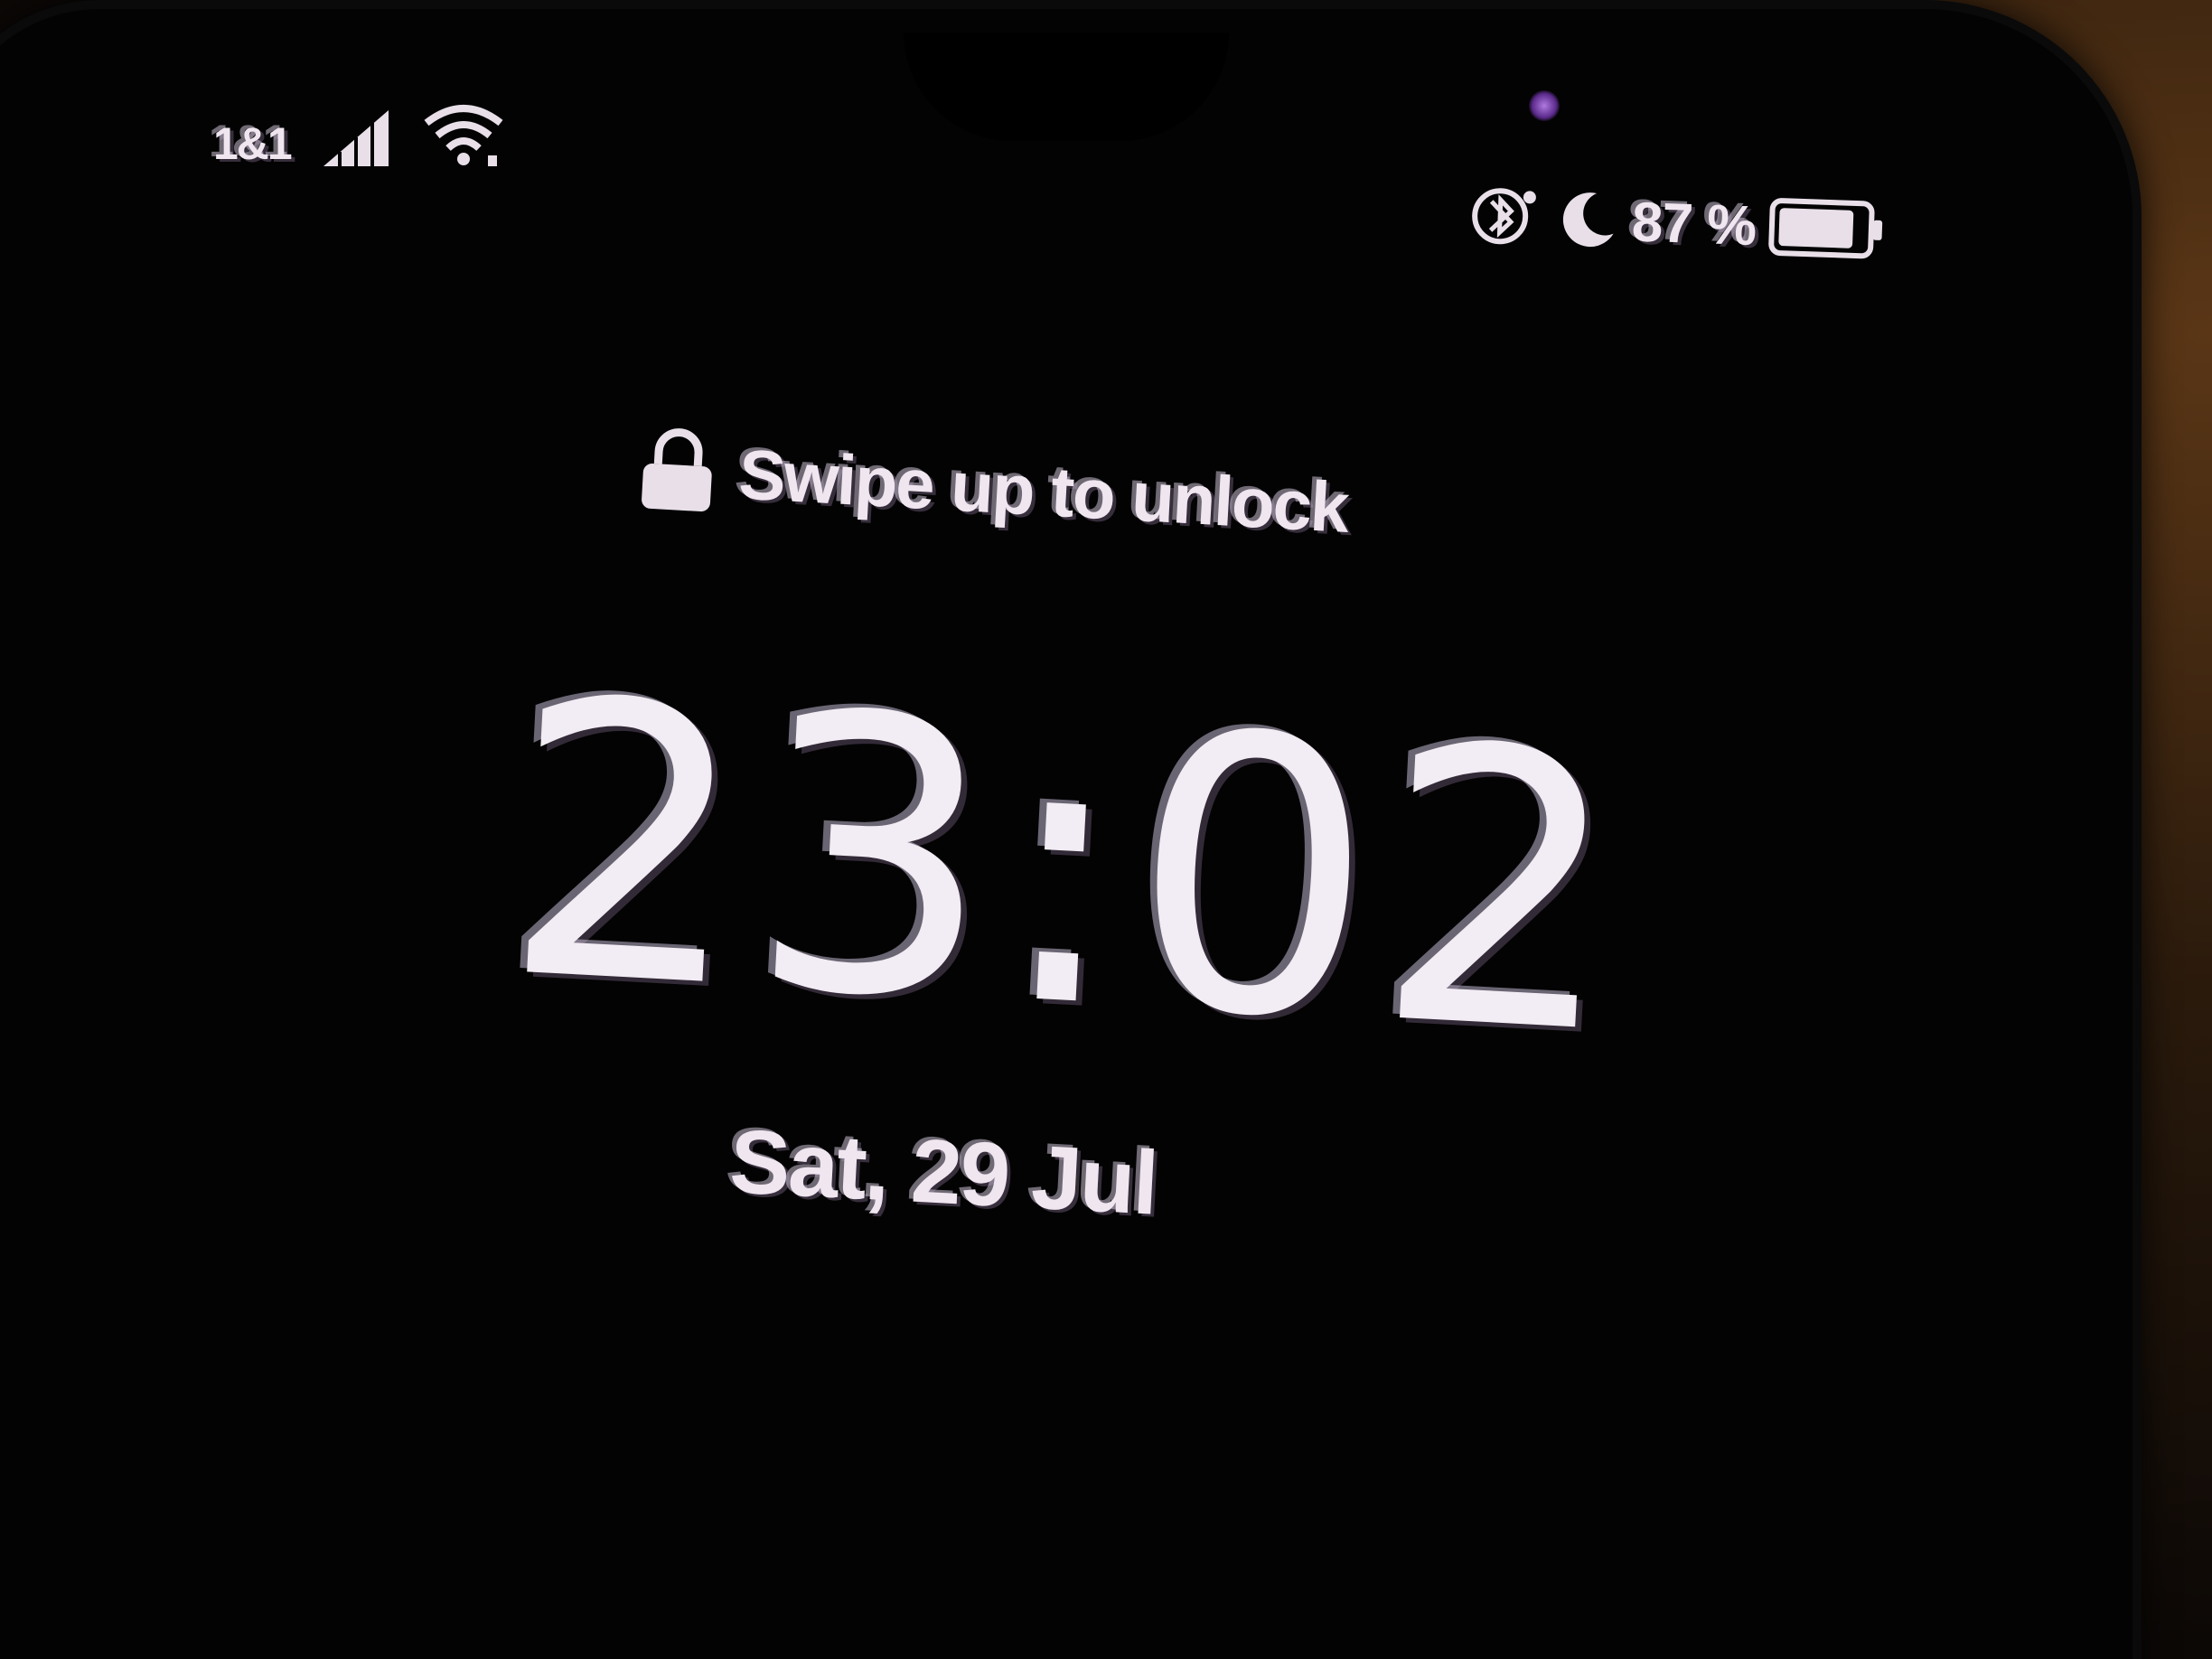 This screenshot has width=2212, height=1659. I want to click on lockscreen-date: Sat, 29 Jul, so click(943, 1172).